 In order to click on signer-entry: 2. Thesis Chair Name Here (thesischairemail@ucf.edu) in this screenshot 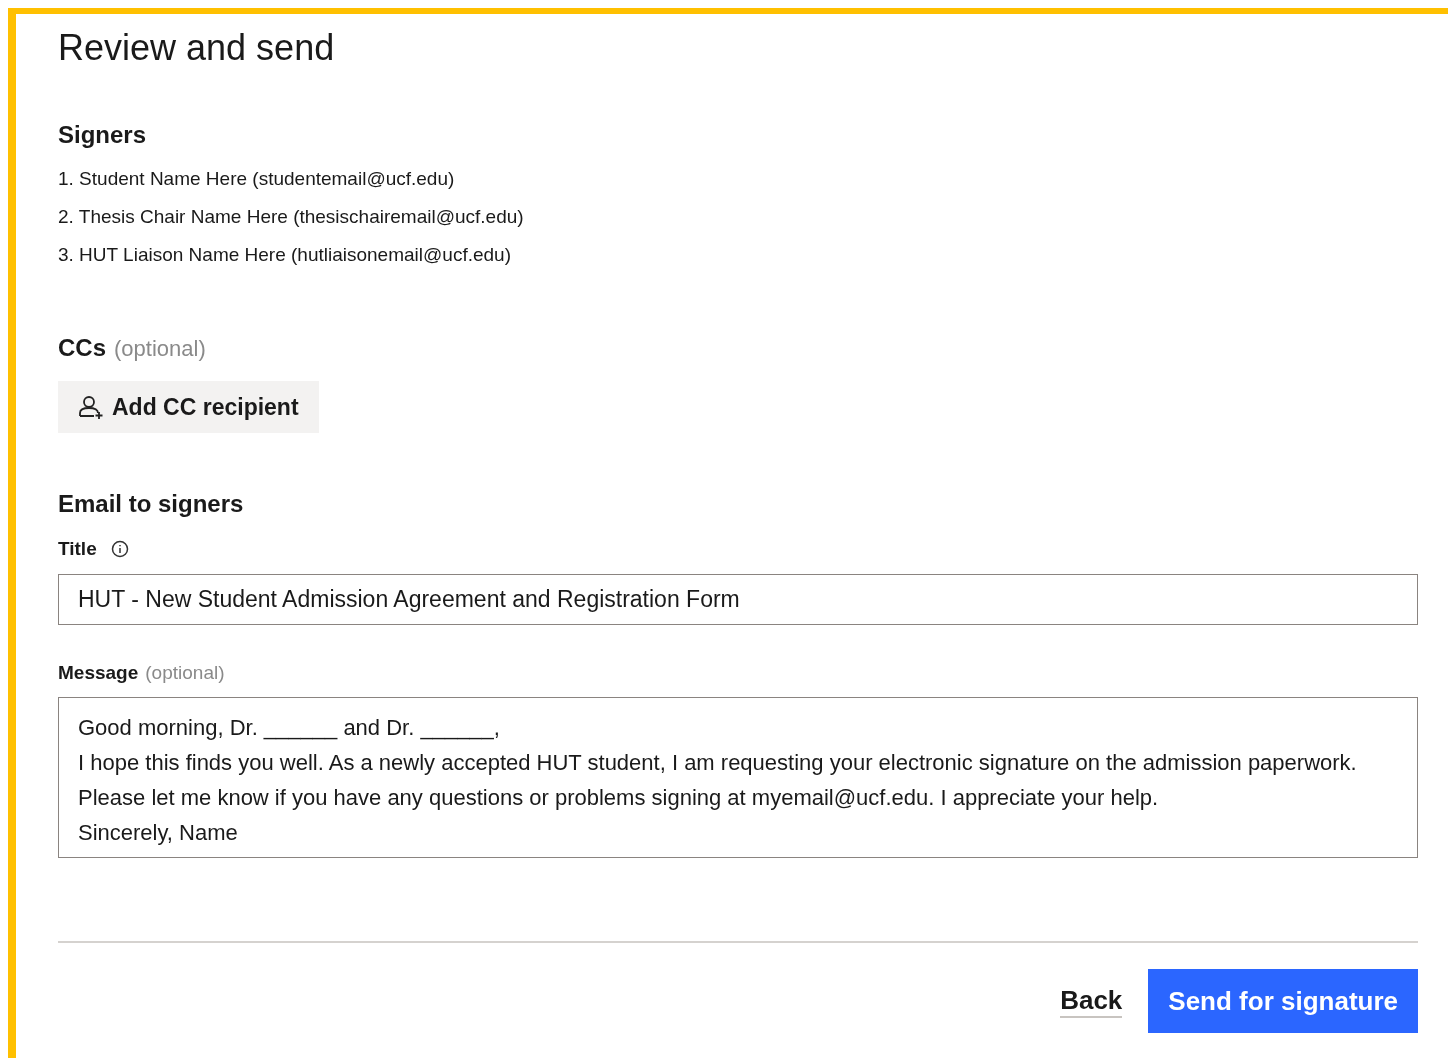, I will do `click(291, 217)`.